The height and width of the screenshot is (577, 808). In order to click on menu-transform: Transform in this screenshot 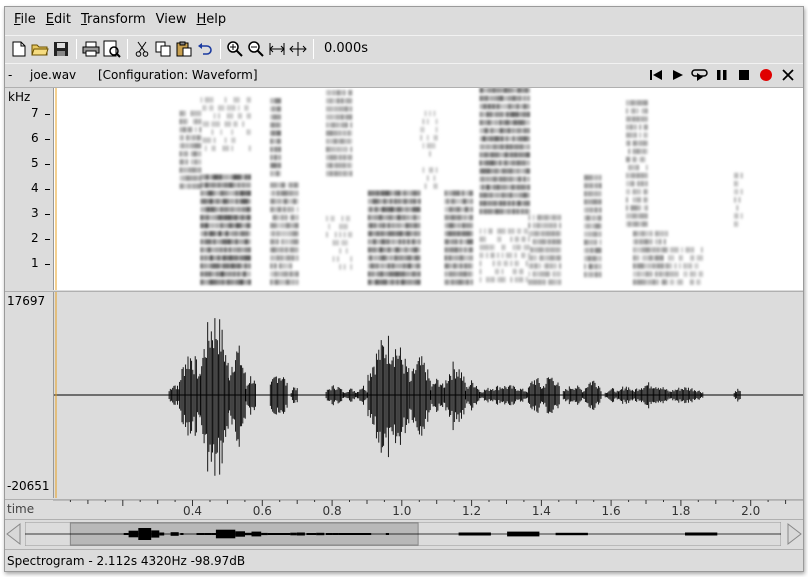, I will do `click(113, 20)`.